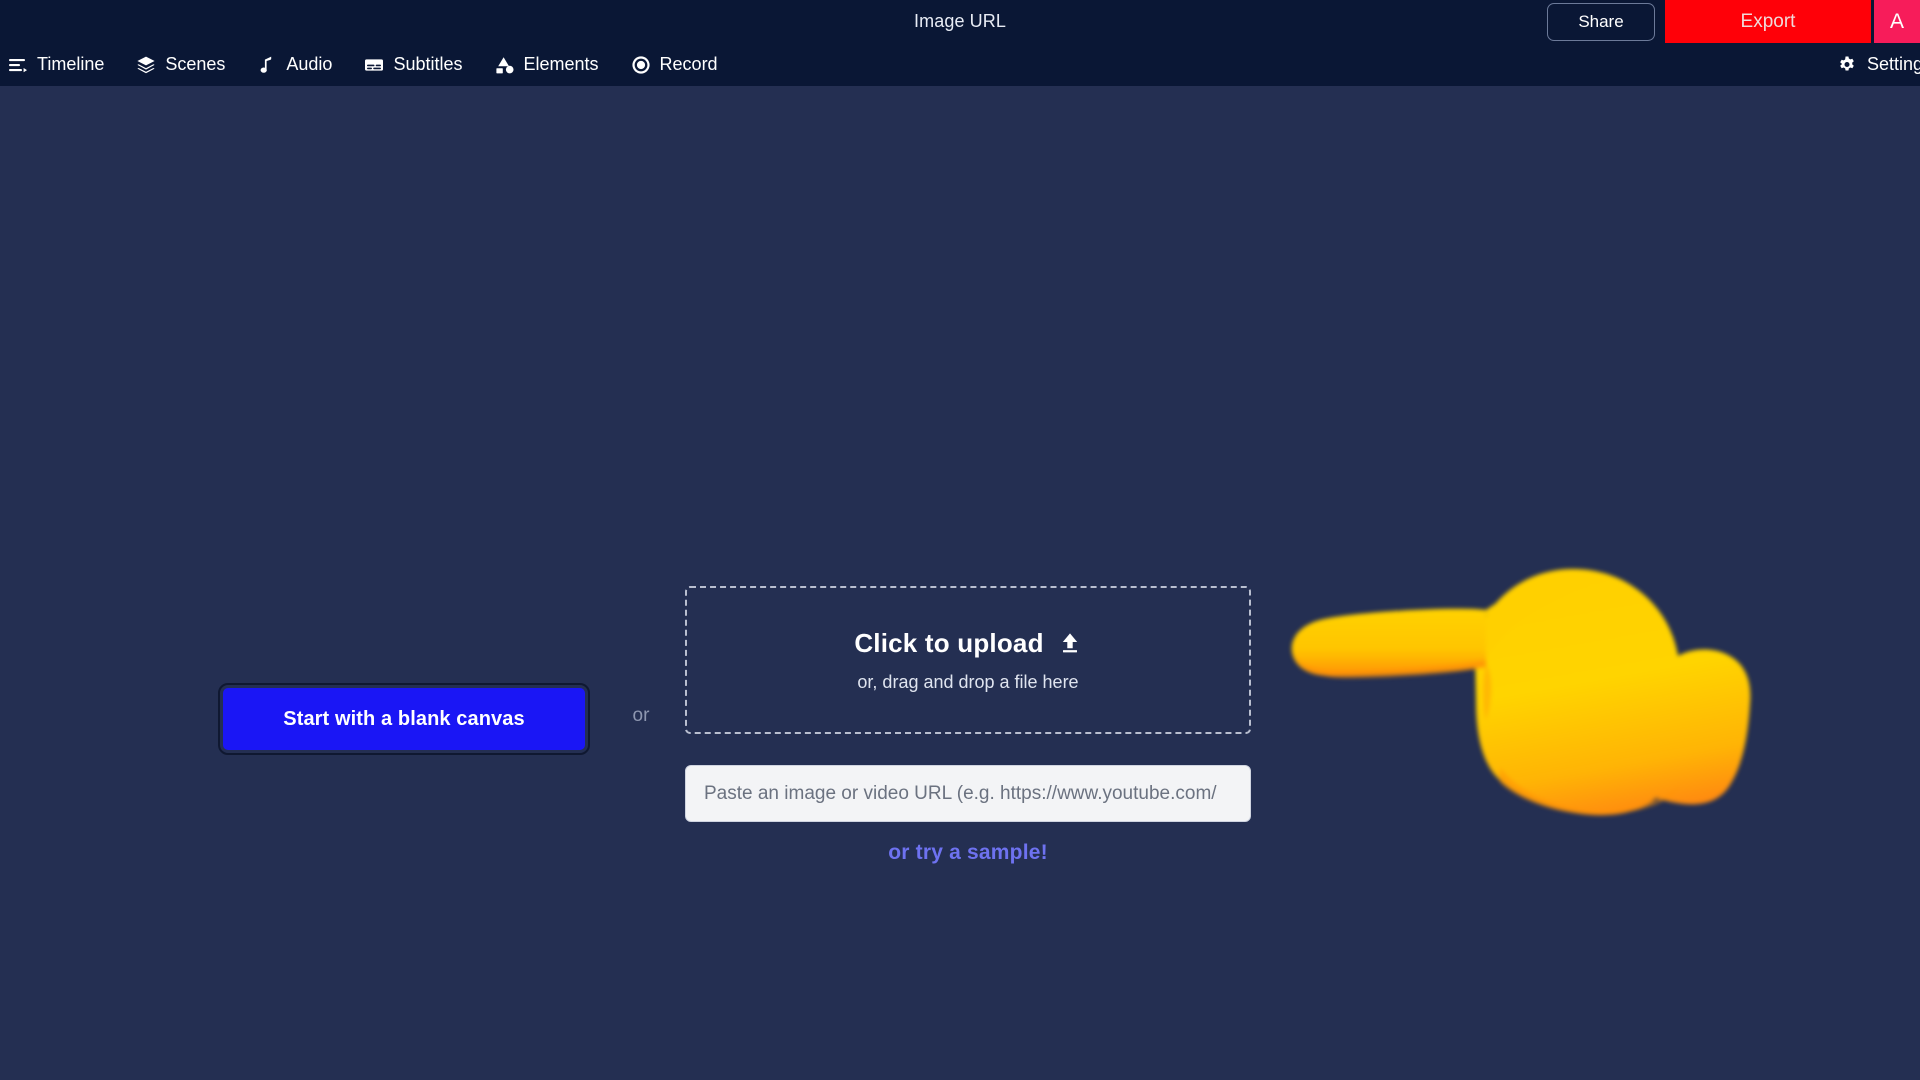 The height and width of the screenshot is (1080, 1920). Describe the element at coordinates (968, 793) in the screenshot. I see `url-input` at that location.